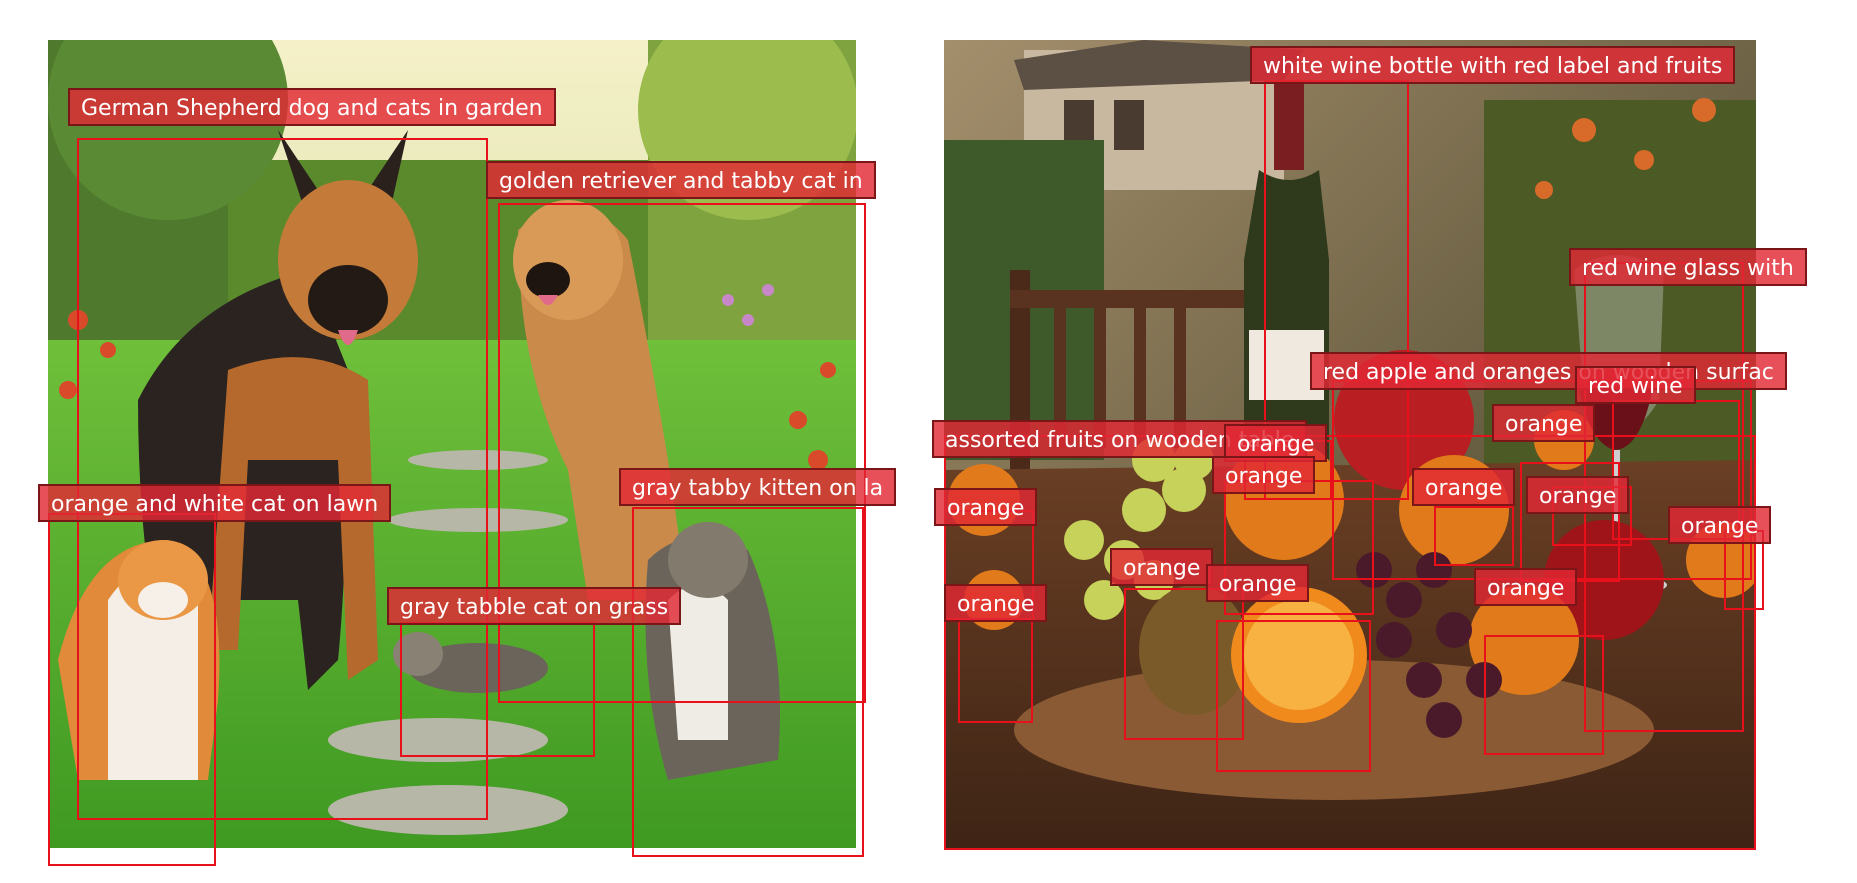 The width and height of the screenshot is (1857, 883). Describe the element at coordinates (1258, 583) in the screenshot. I see `label-orange-8: orange` at that location.